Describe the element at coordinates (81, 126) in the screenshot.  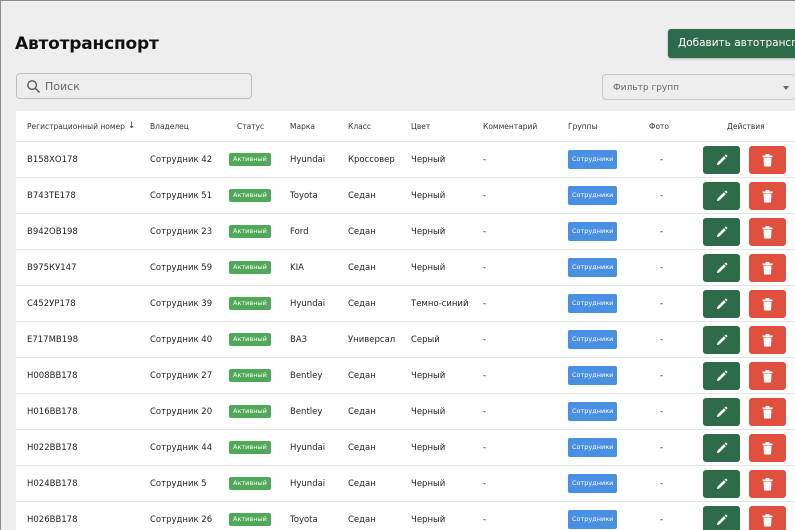
I see `column-header-reg-number: Регистрационный номер ↓` at that location.